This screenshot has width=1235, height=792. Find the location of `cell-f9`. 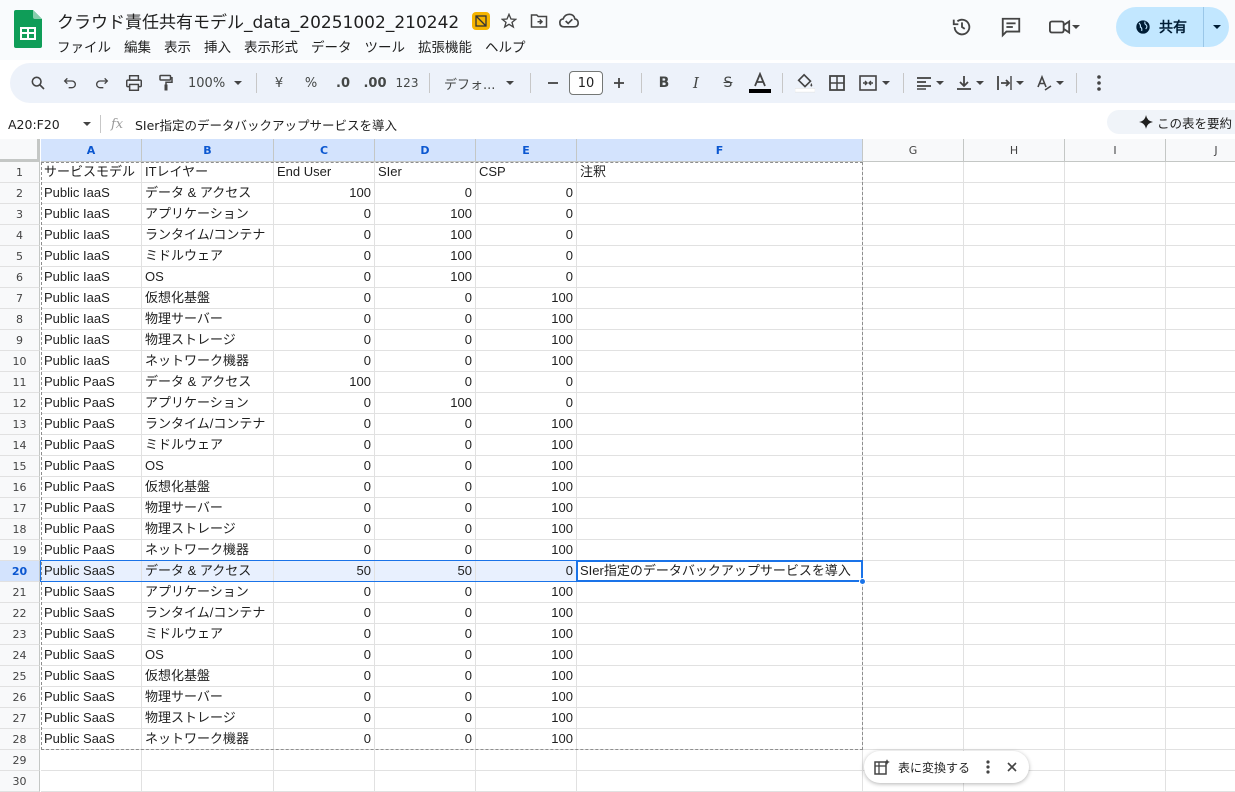

cell-f9 is located at coordinates (720, 340).